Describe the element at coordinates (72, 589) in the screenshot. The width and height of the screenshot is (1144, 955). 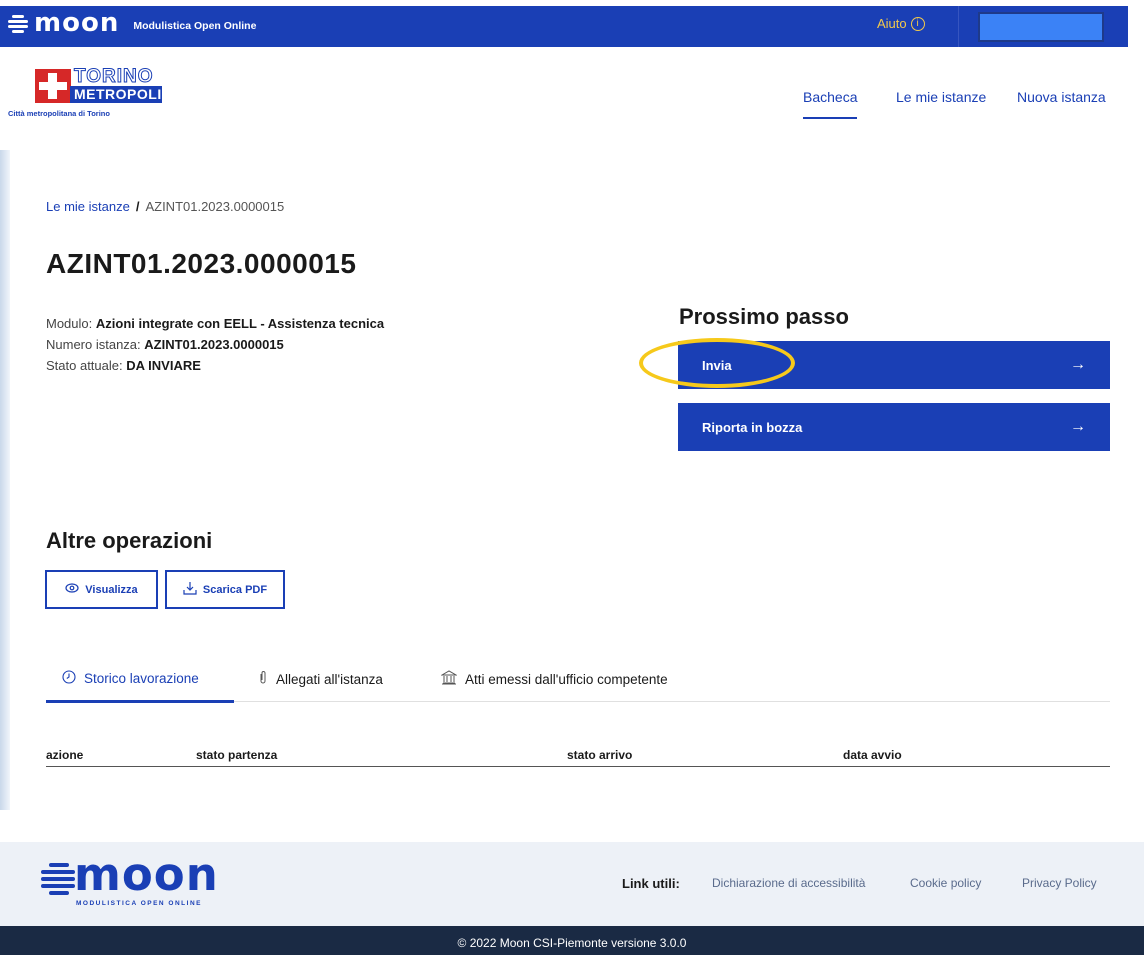
I see `eye-icon` at that location.